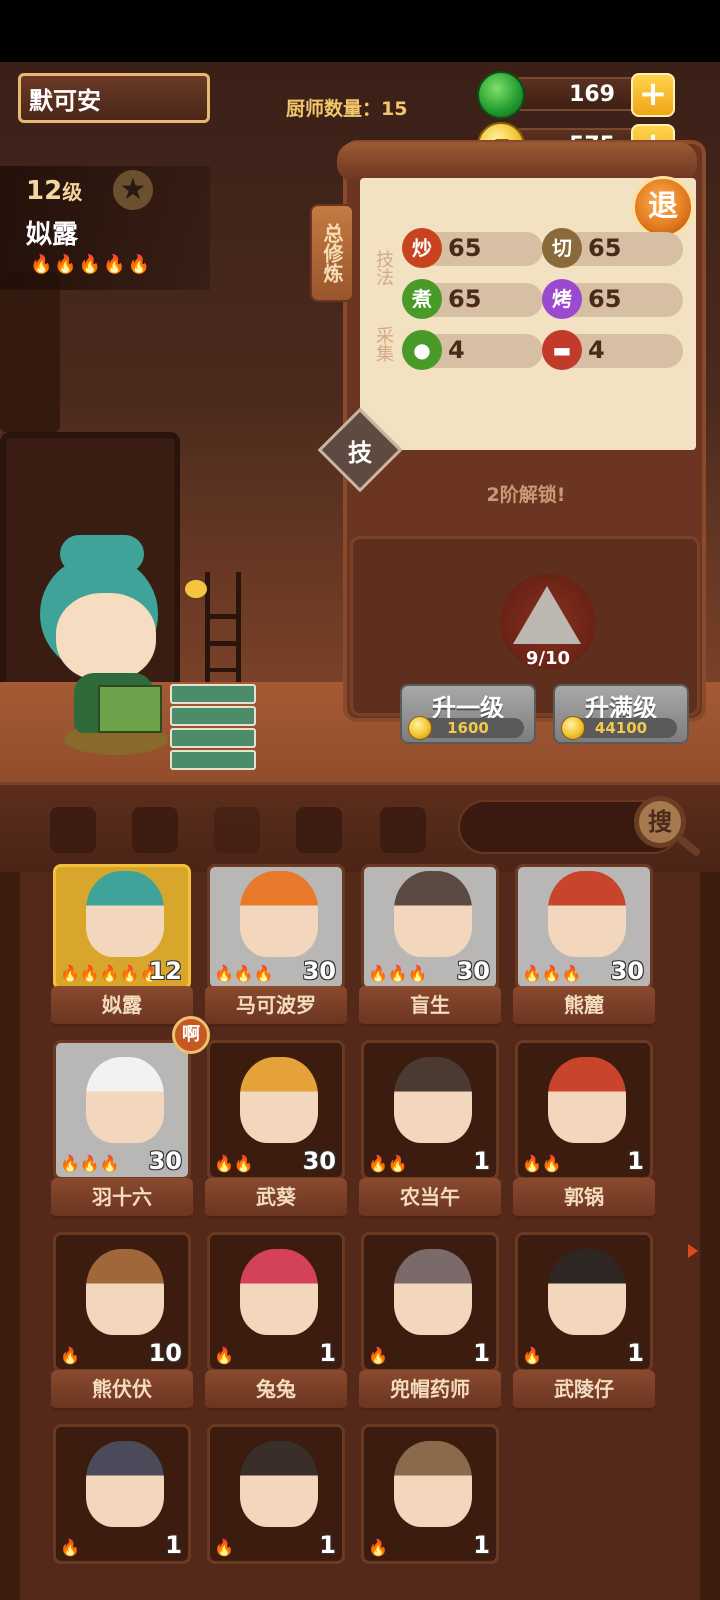 This screenshot has height=1600, width=720. What do you see at coordinates (52, 235) in the screenshot?
I see `chef-name: 姒露` at bounding box center [52, 235].